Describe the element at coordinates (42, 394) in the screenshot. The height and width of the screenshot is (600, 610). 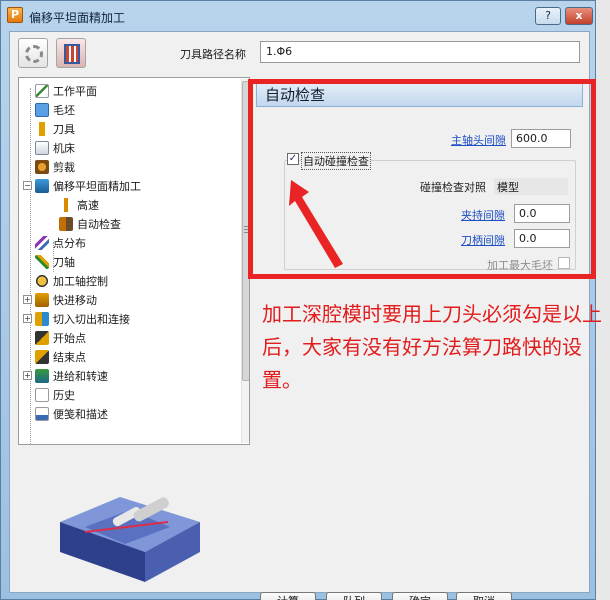
I see `history-icon` at that location.